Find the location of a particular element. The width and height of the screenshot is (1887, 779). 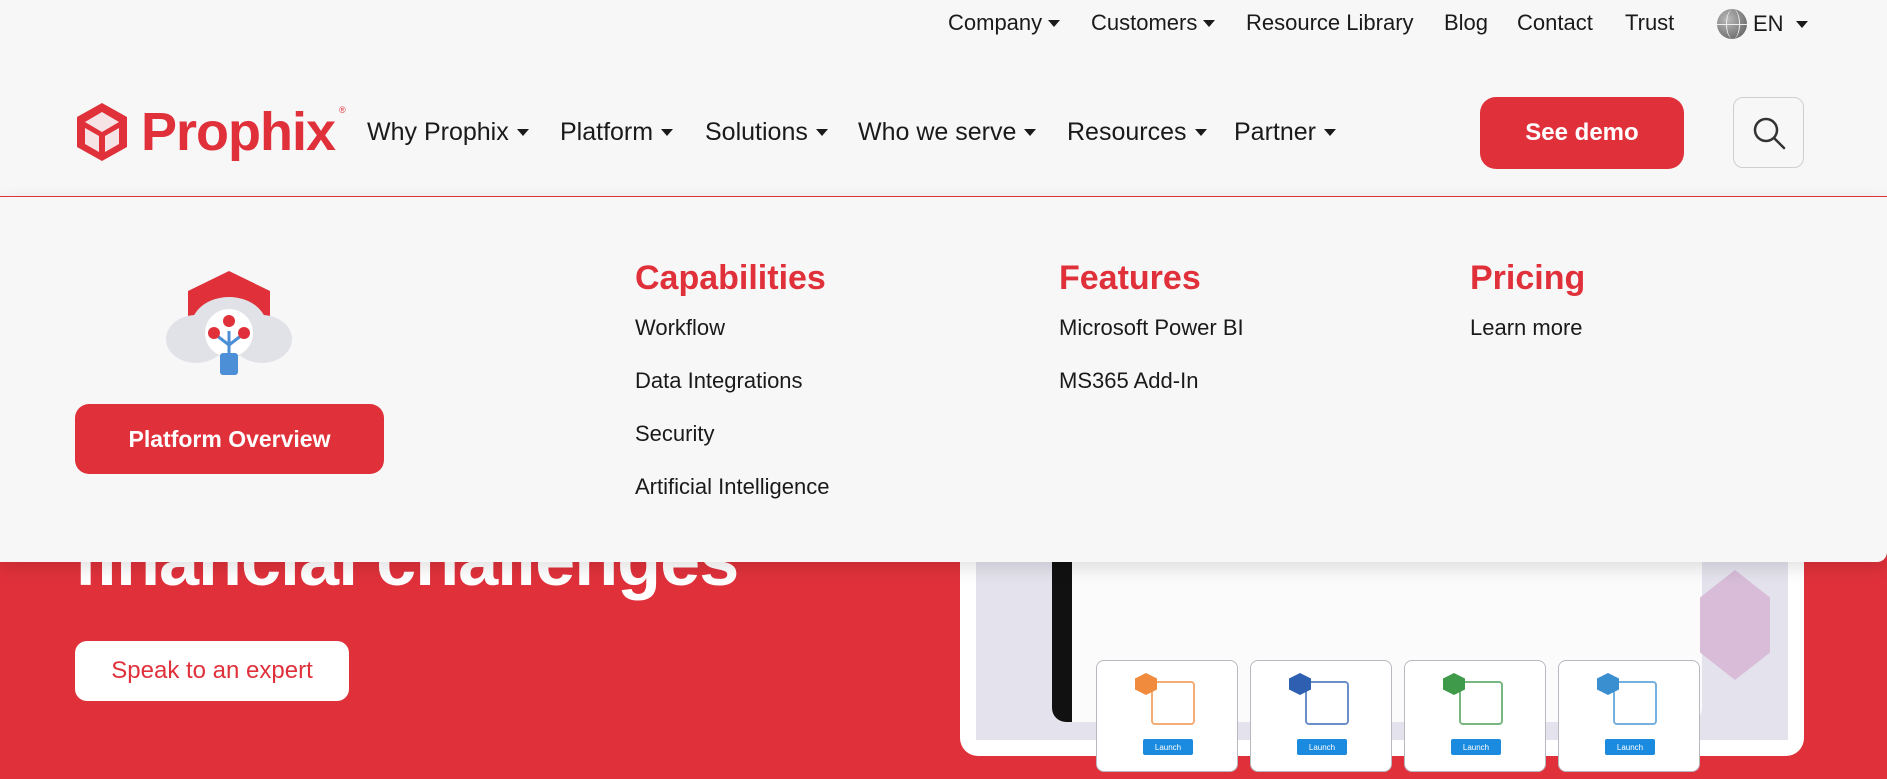

nav-solutions: Solutions is located at coordinates (766, 132).